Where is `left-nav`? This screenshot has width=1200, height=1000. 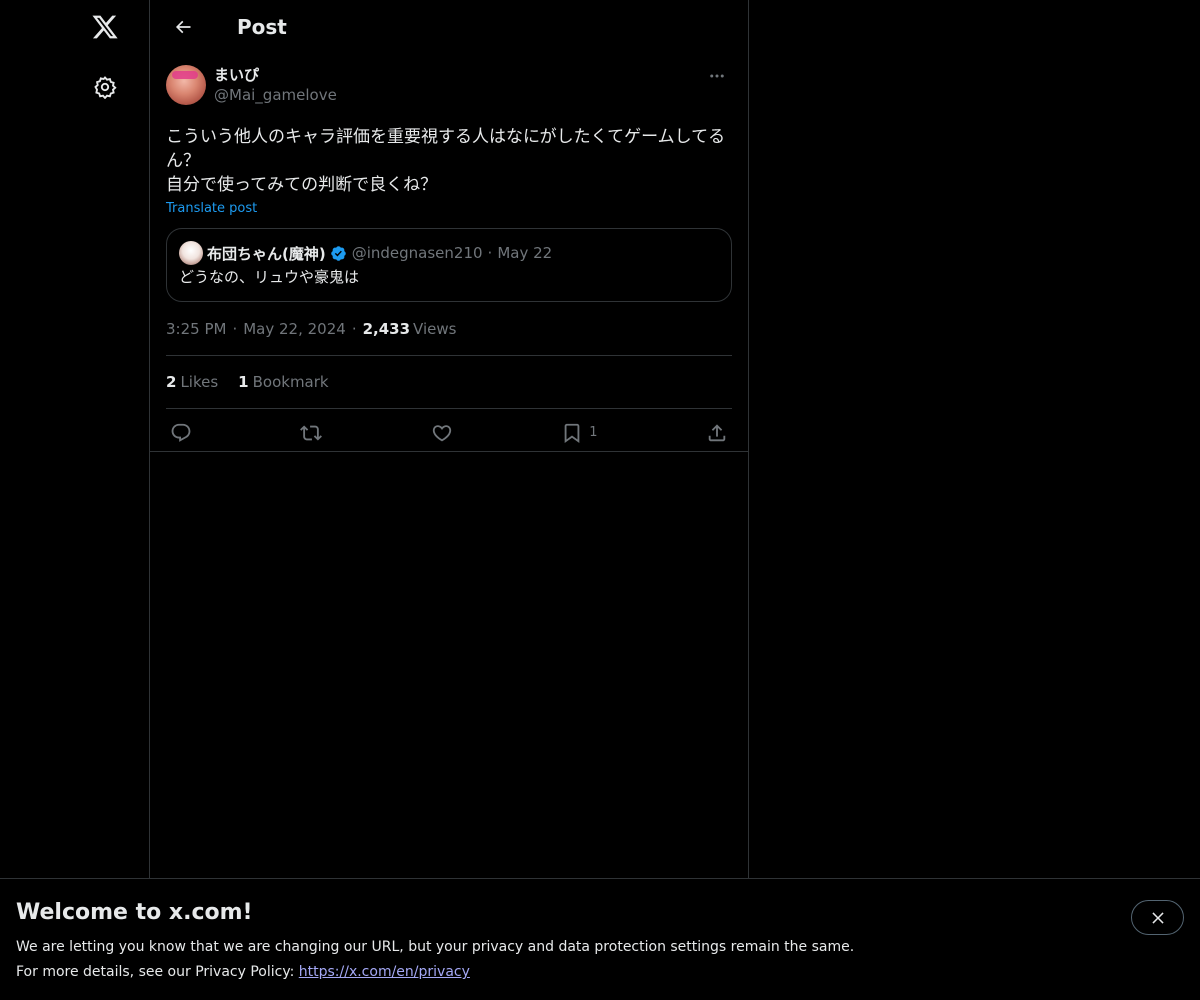
left-nav is located at coordinates (75, 500).